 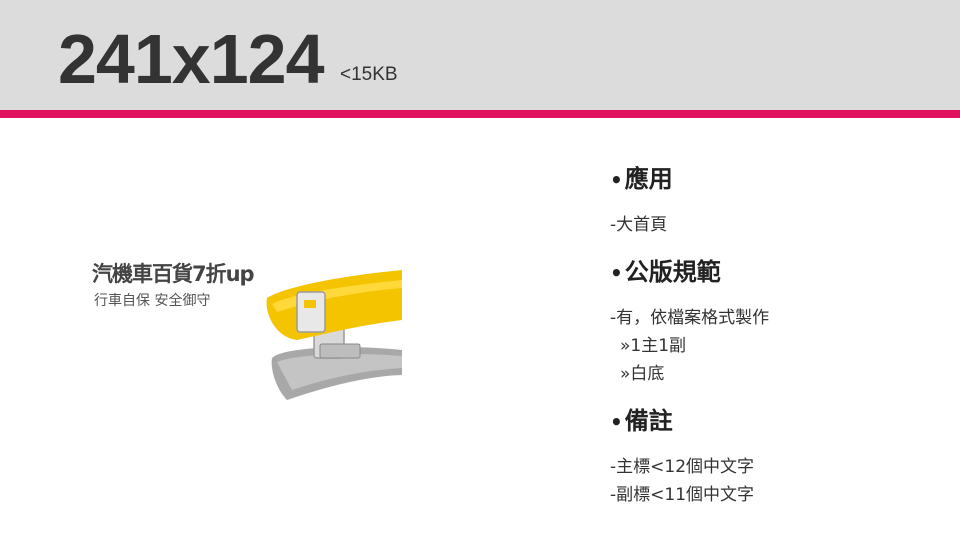 I want to click on section-heading-notes: •備註, so click(x=775, y=421).